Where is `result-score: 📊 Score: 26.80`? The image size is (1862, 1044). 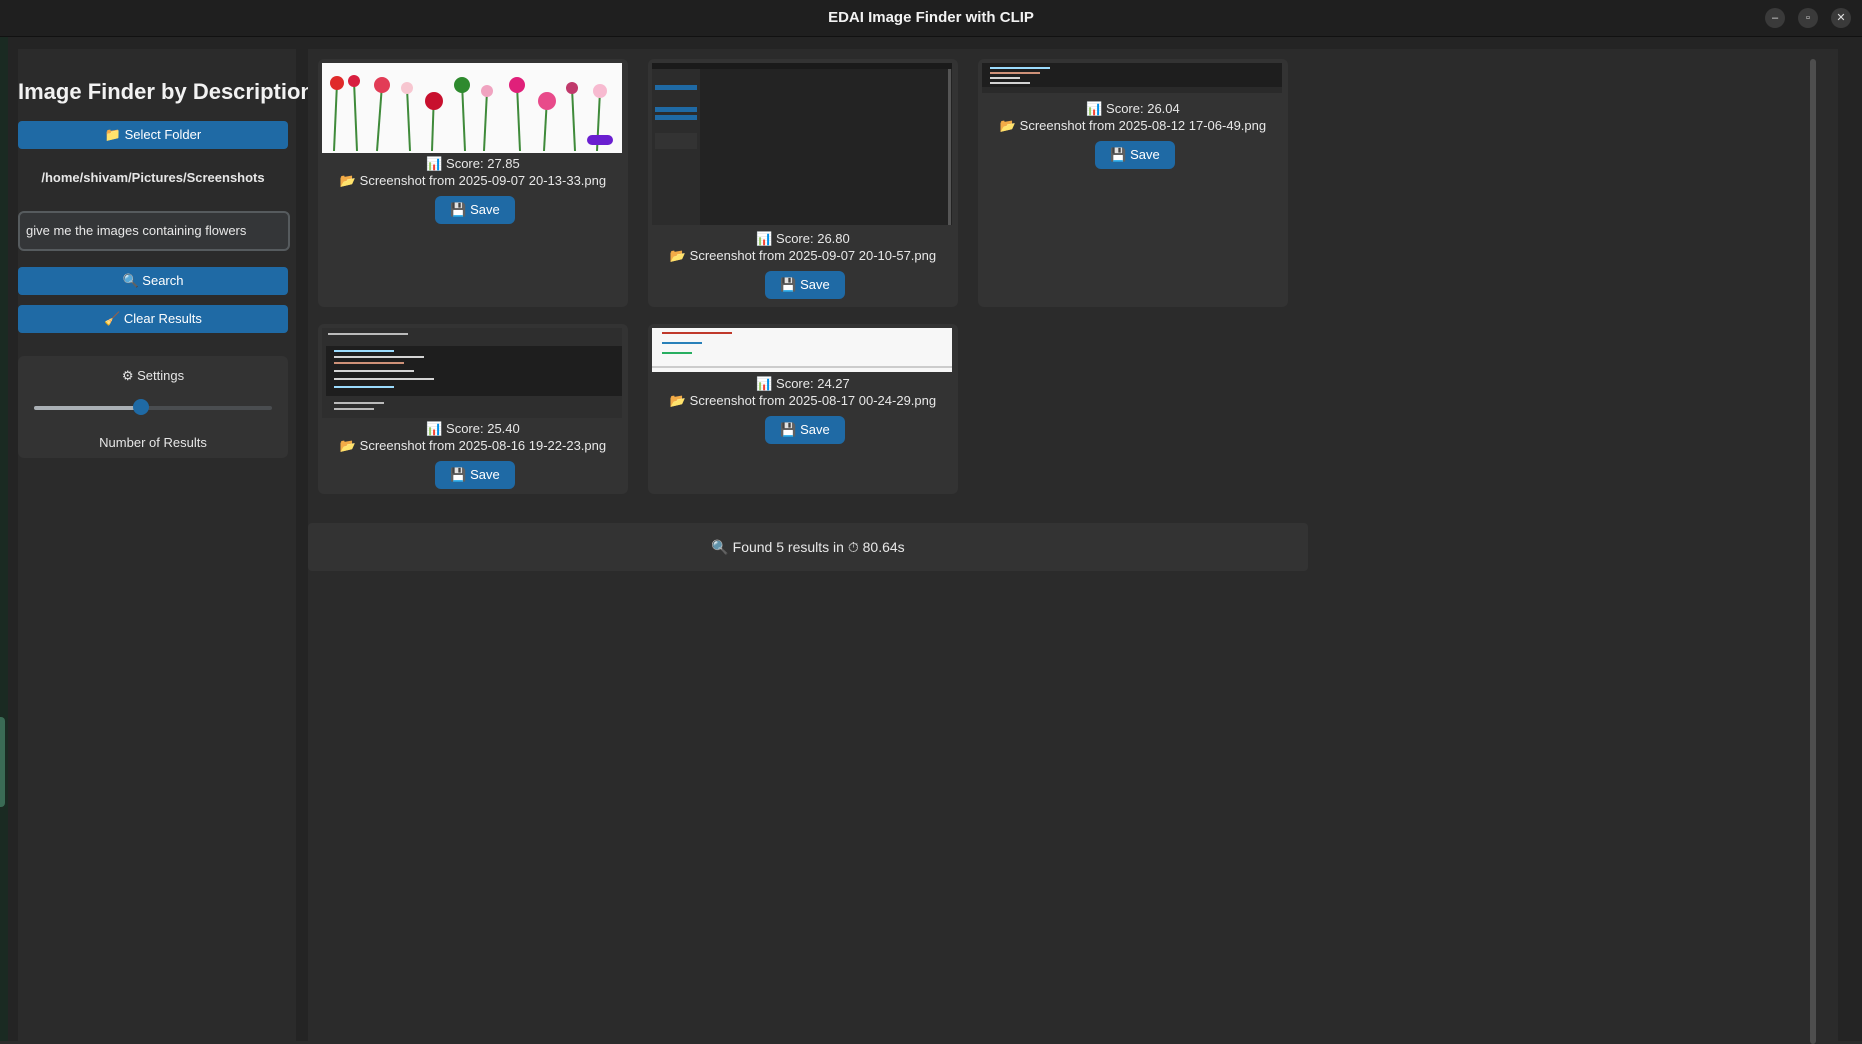 result-score: 📊 Score: 26.80 is located at coordinates (803, 238).